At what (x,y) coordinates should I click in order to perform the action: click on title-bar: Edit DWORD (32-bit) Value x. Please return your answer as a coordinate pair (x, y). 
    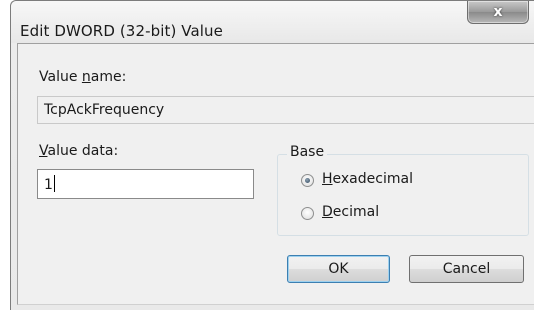
    Looking at the image, I should click on (272, 22).